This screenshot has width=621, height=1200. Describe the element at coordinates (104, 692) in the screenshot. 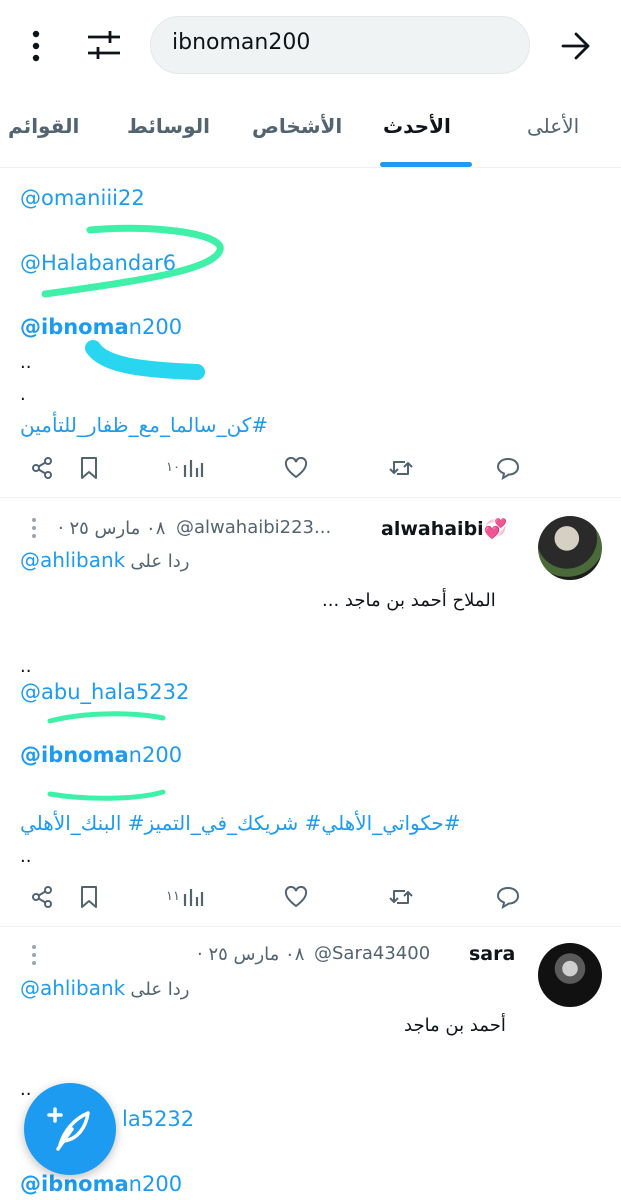

I see `mention-abu-hala5232: @abu_hala5232` at that location.